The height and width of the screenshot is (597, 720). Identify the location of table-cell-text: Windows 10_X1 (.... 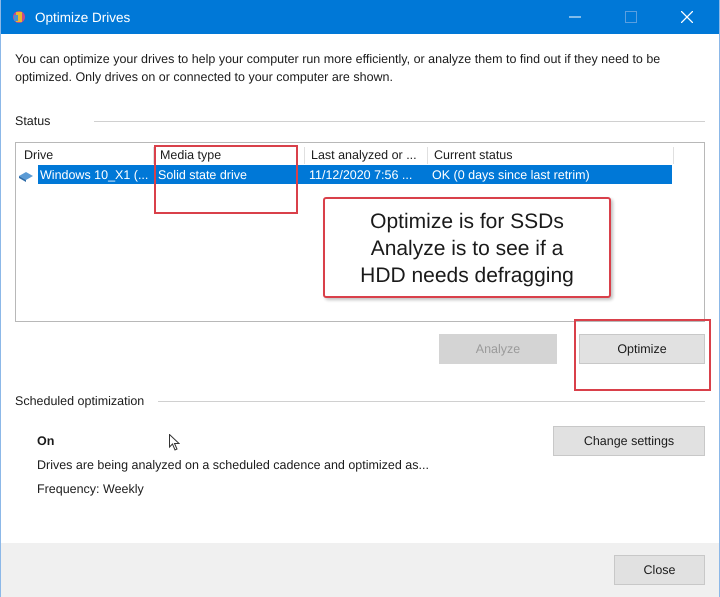
(94, 175).